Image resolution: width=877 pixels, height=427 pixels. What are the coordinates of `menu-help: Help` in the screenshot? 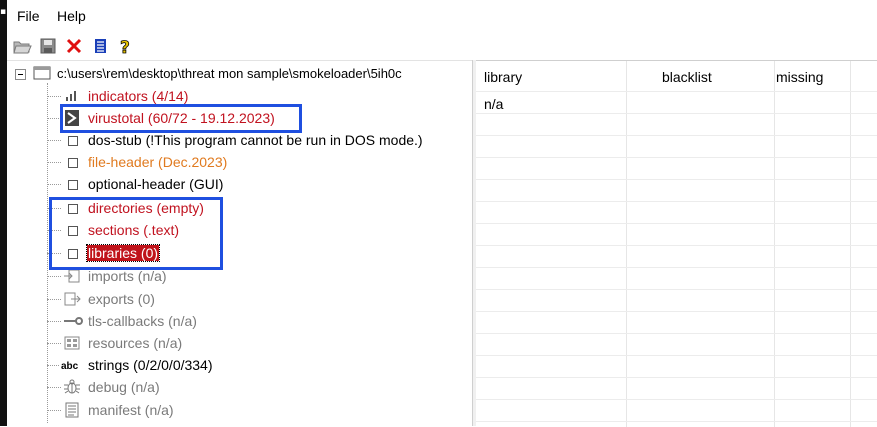 It's located at (71, 16).